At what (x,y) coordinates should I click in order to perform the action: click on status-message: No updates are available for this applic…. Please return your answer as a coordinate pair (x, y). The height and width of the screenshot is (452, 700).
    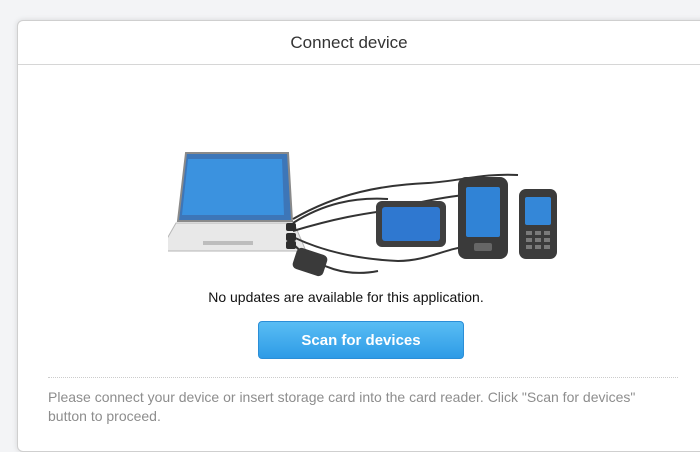
    Looking at the image, I should click on (346, 297).